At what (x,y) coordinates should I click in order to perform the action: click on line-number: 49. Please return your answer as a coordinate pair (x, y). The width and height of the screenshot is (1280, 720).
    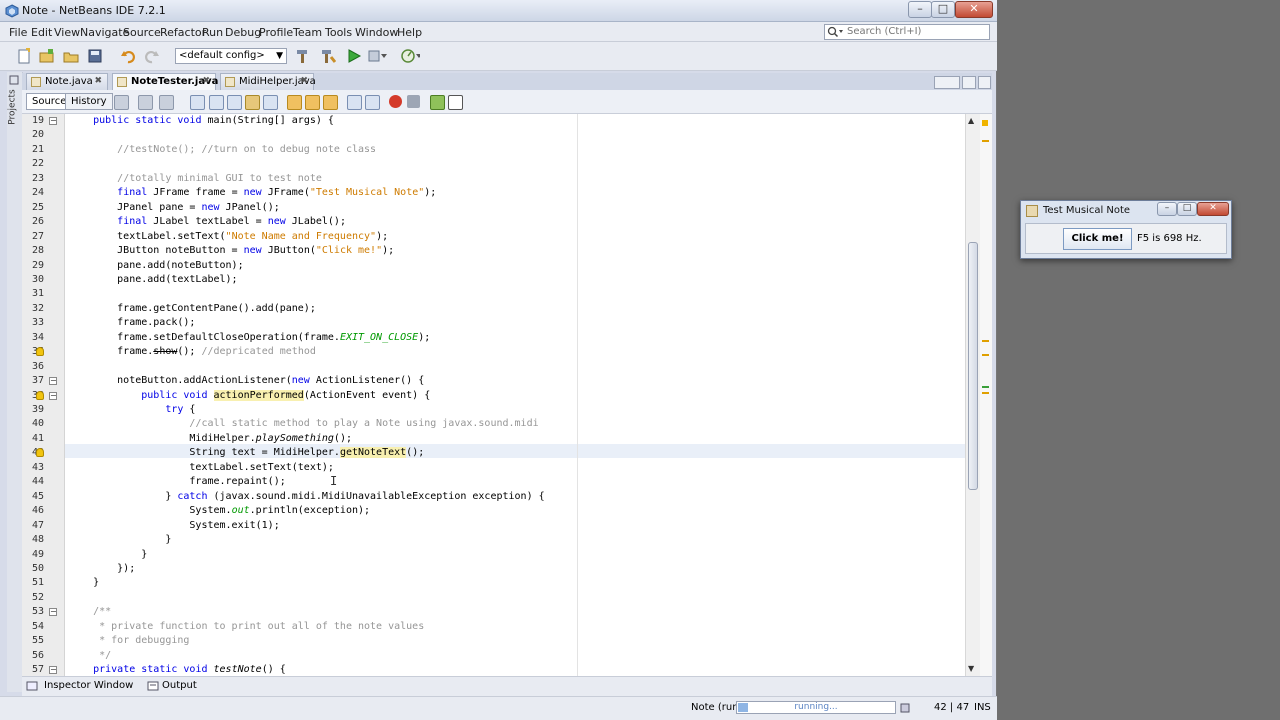
    Looking at the image, I should click on (37, 554).